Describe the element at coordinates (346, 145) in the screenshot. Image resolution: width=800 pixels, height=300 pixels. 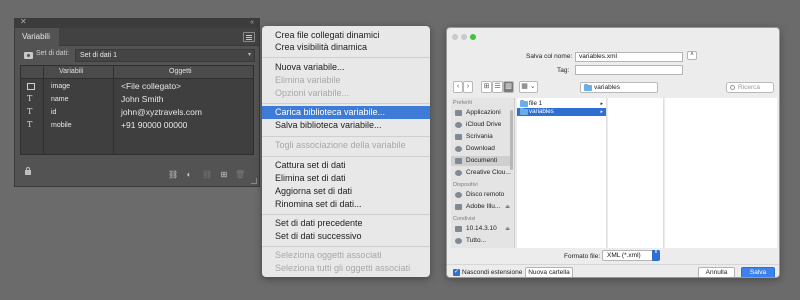
I see `menu-item-unbind-variable: Togli associazione della variabile` at that location.